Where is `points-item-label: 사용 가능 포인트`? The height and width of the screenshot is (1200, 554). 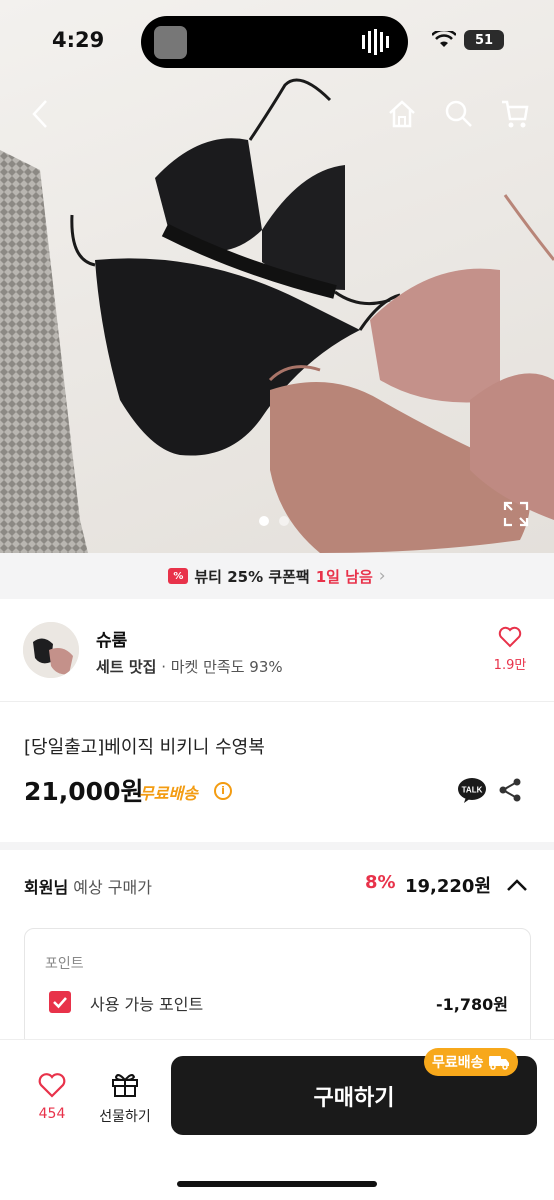 points-item-label: 사용 가능 포인트 is located at coordinates (147, 1004).